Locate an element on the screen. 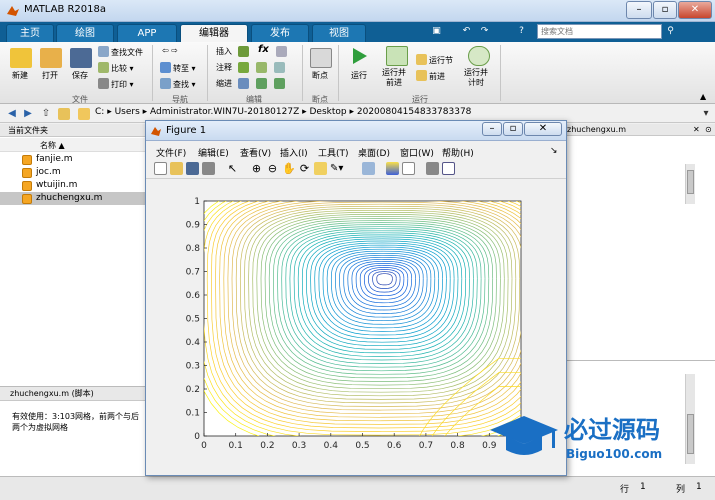 This screenshot has width=715, height=500. breakpoints-icon is located at coordinates (321, 58).